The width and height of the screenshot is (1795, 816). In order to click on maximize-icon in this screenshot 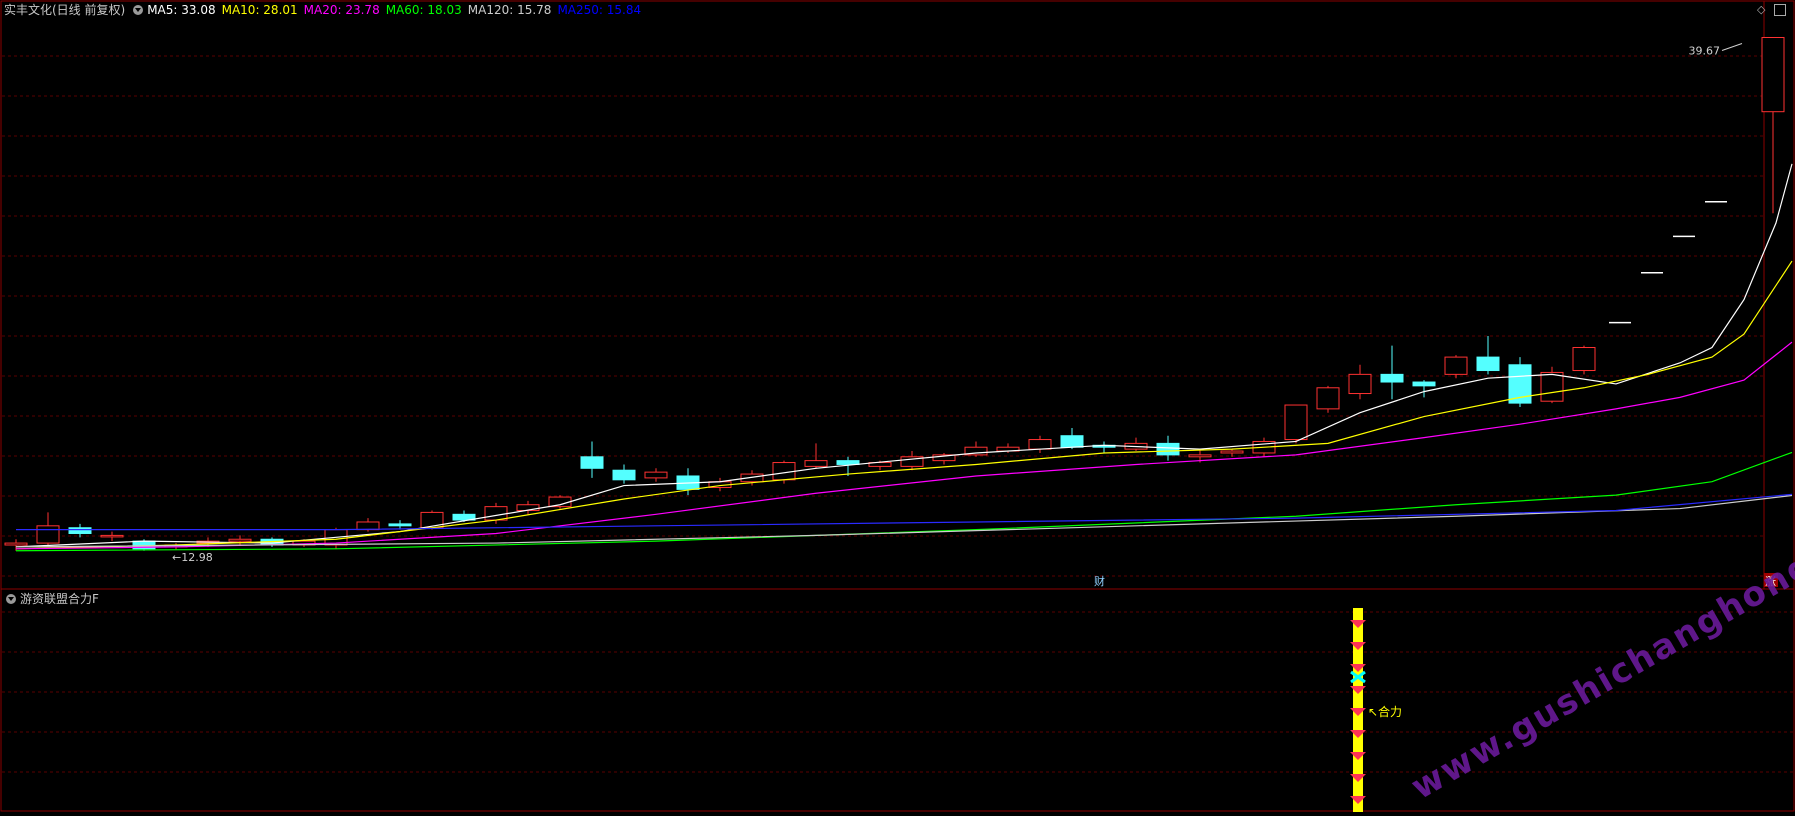, I will do `click(1780, 10)`.